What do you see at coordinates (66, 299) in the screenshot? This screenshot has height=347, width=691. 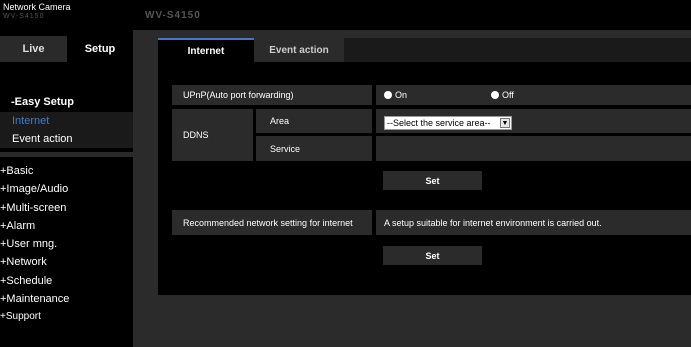 I see `menu-item-maintenance: +Maintenance` at bounding box center [66, 299].